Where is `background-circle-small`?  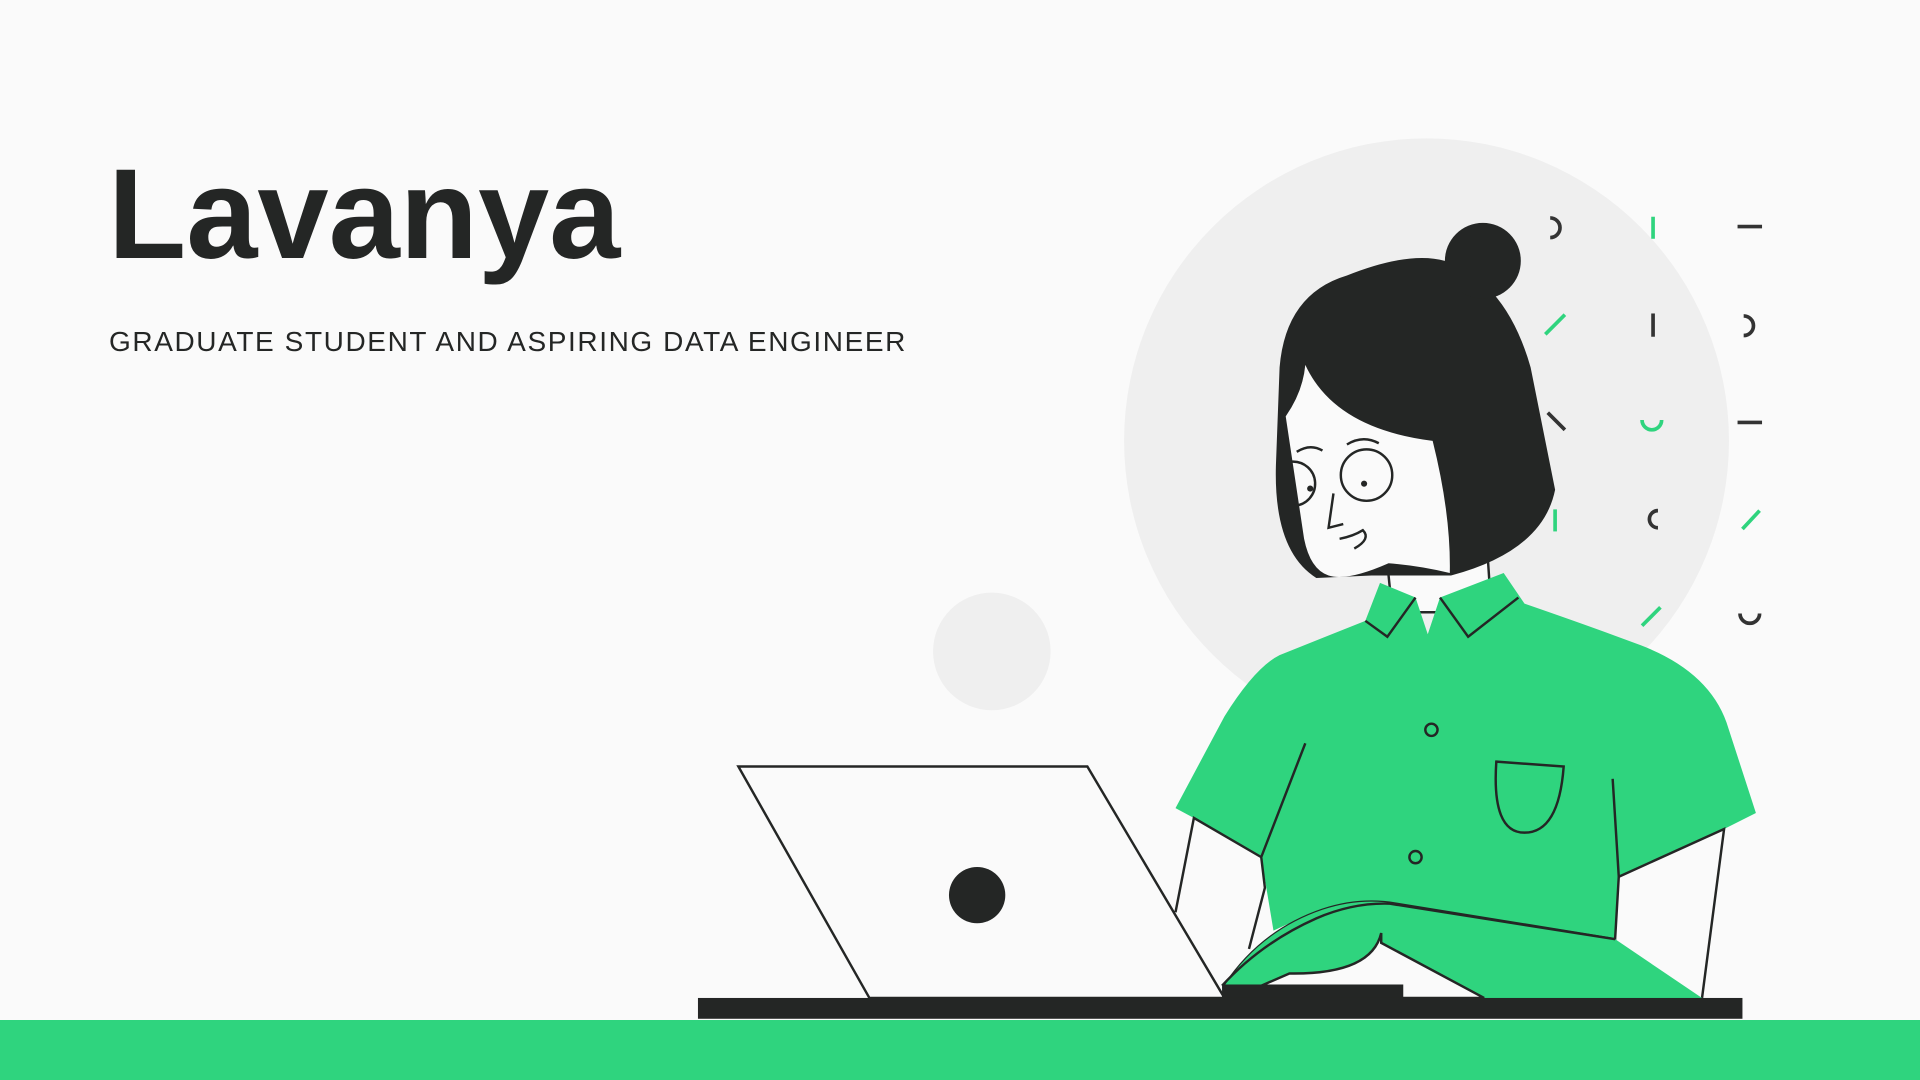
background-circle-small is located at coordinates (992, 651).